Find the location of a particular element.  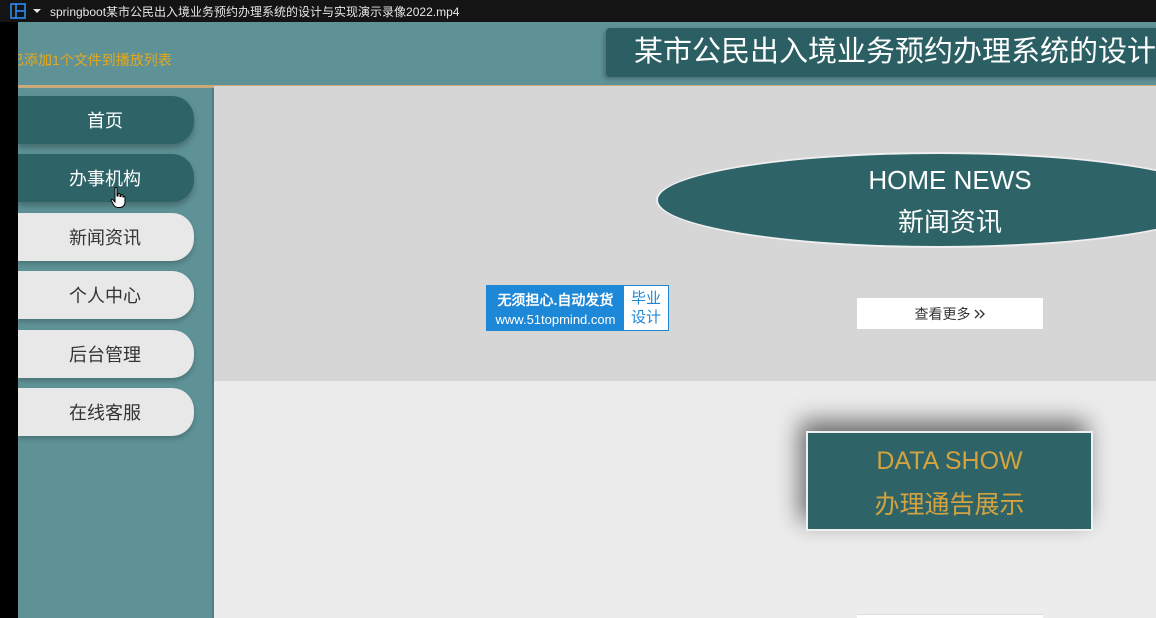

watermark-tag-line2: 设计 is located at coordinates (645, 317).